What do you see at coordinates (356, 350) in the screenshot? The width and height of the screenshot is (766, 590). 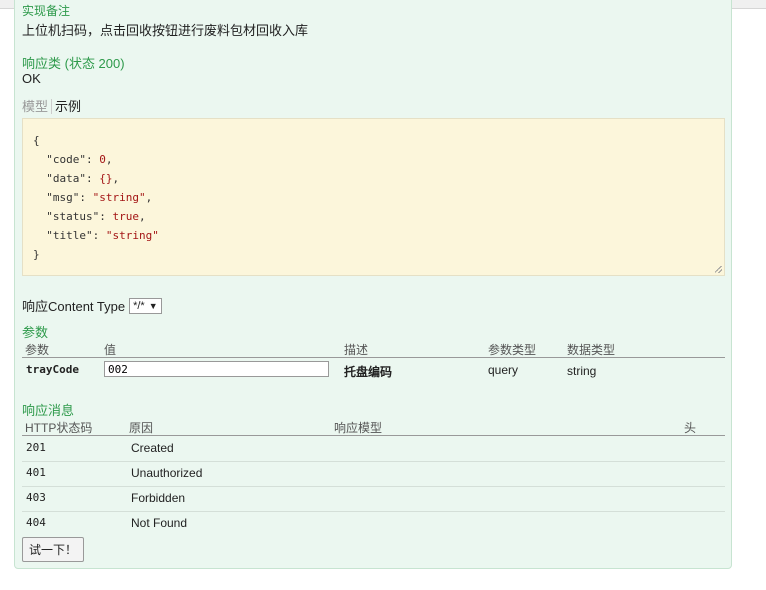 I see `param-col-description: 描述` at bounding box center [356, 350].